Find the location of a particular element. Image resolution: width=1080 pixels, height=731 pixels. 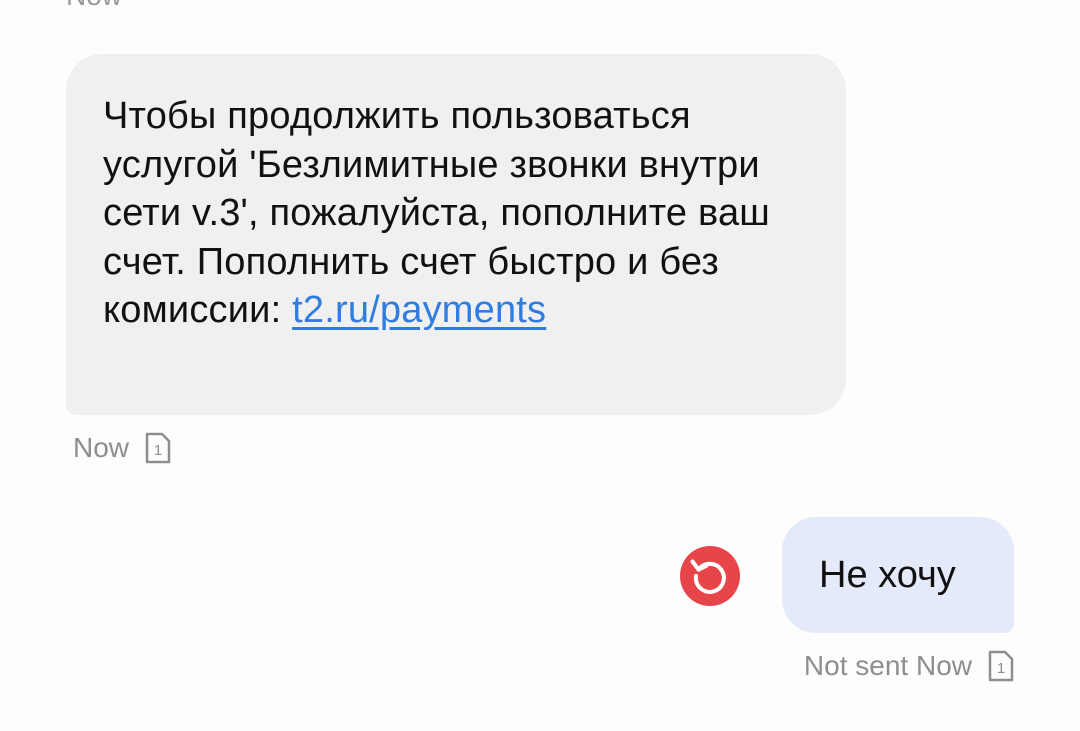

outgoing-message-text: Не хочу is located at coordinates (887, 574).